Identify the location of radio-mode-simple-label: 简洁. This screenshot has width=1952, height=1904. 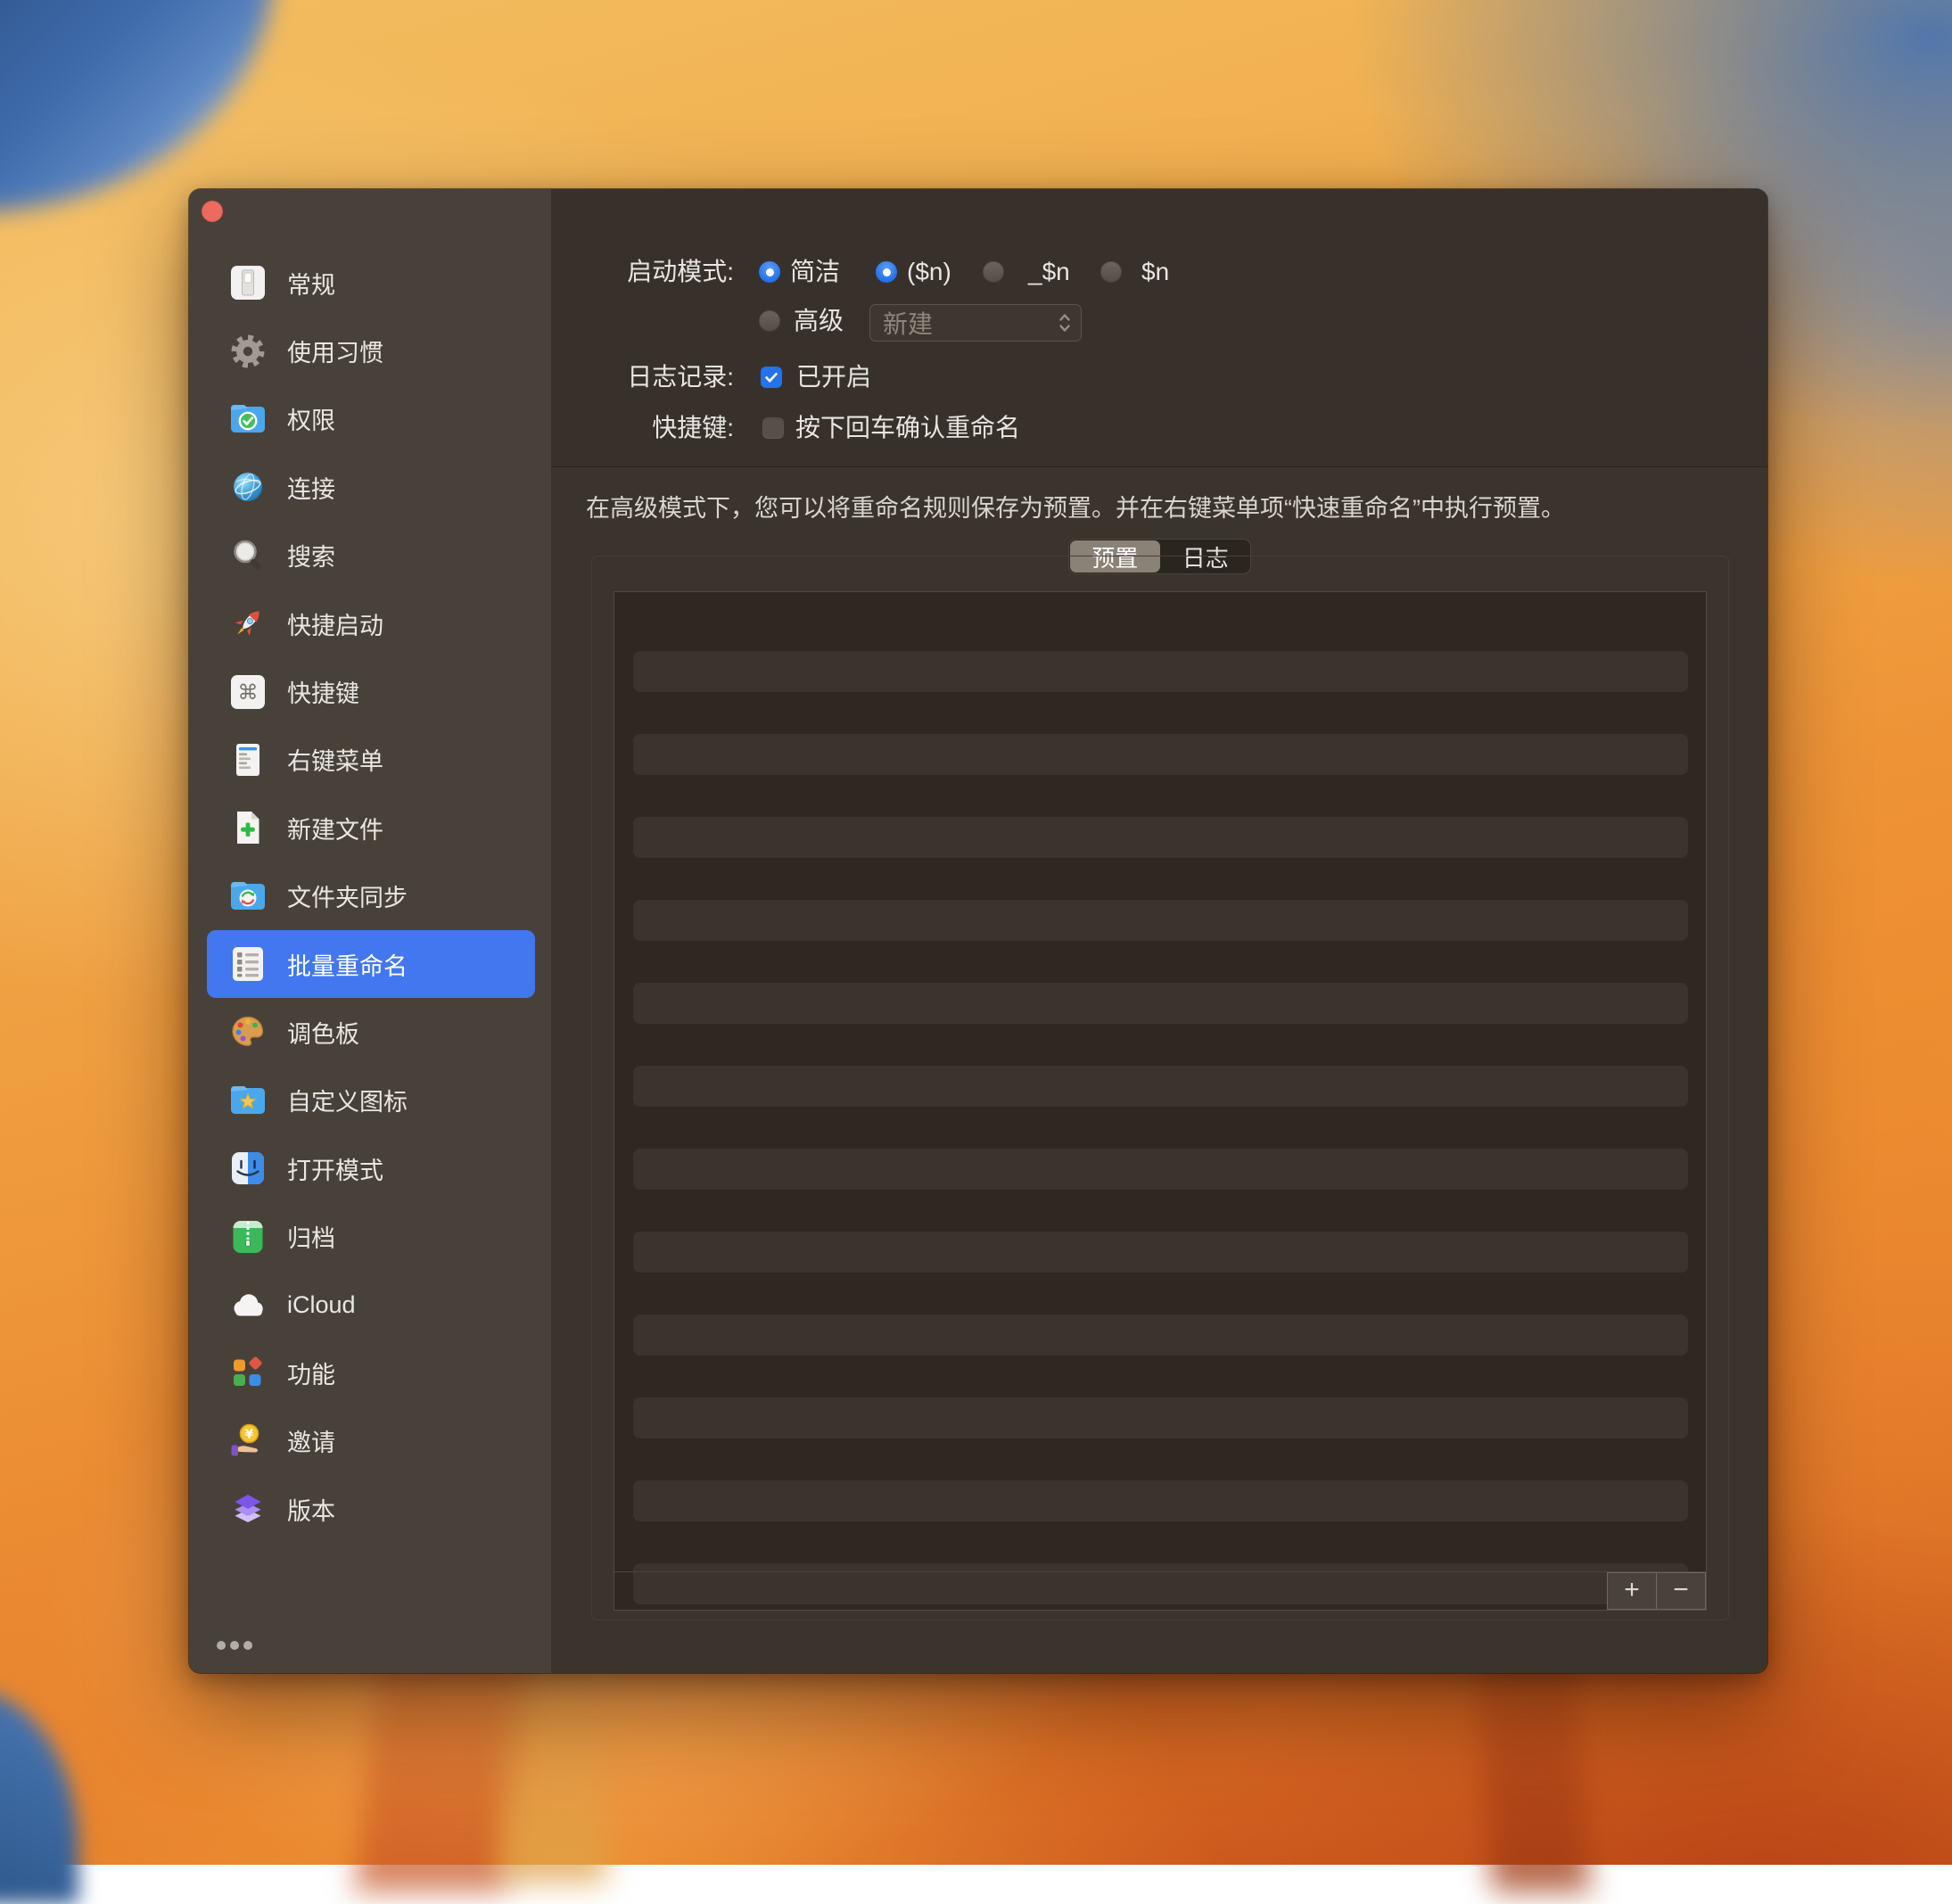
(815, 271).